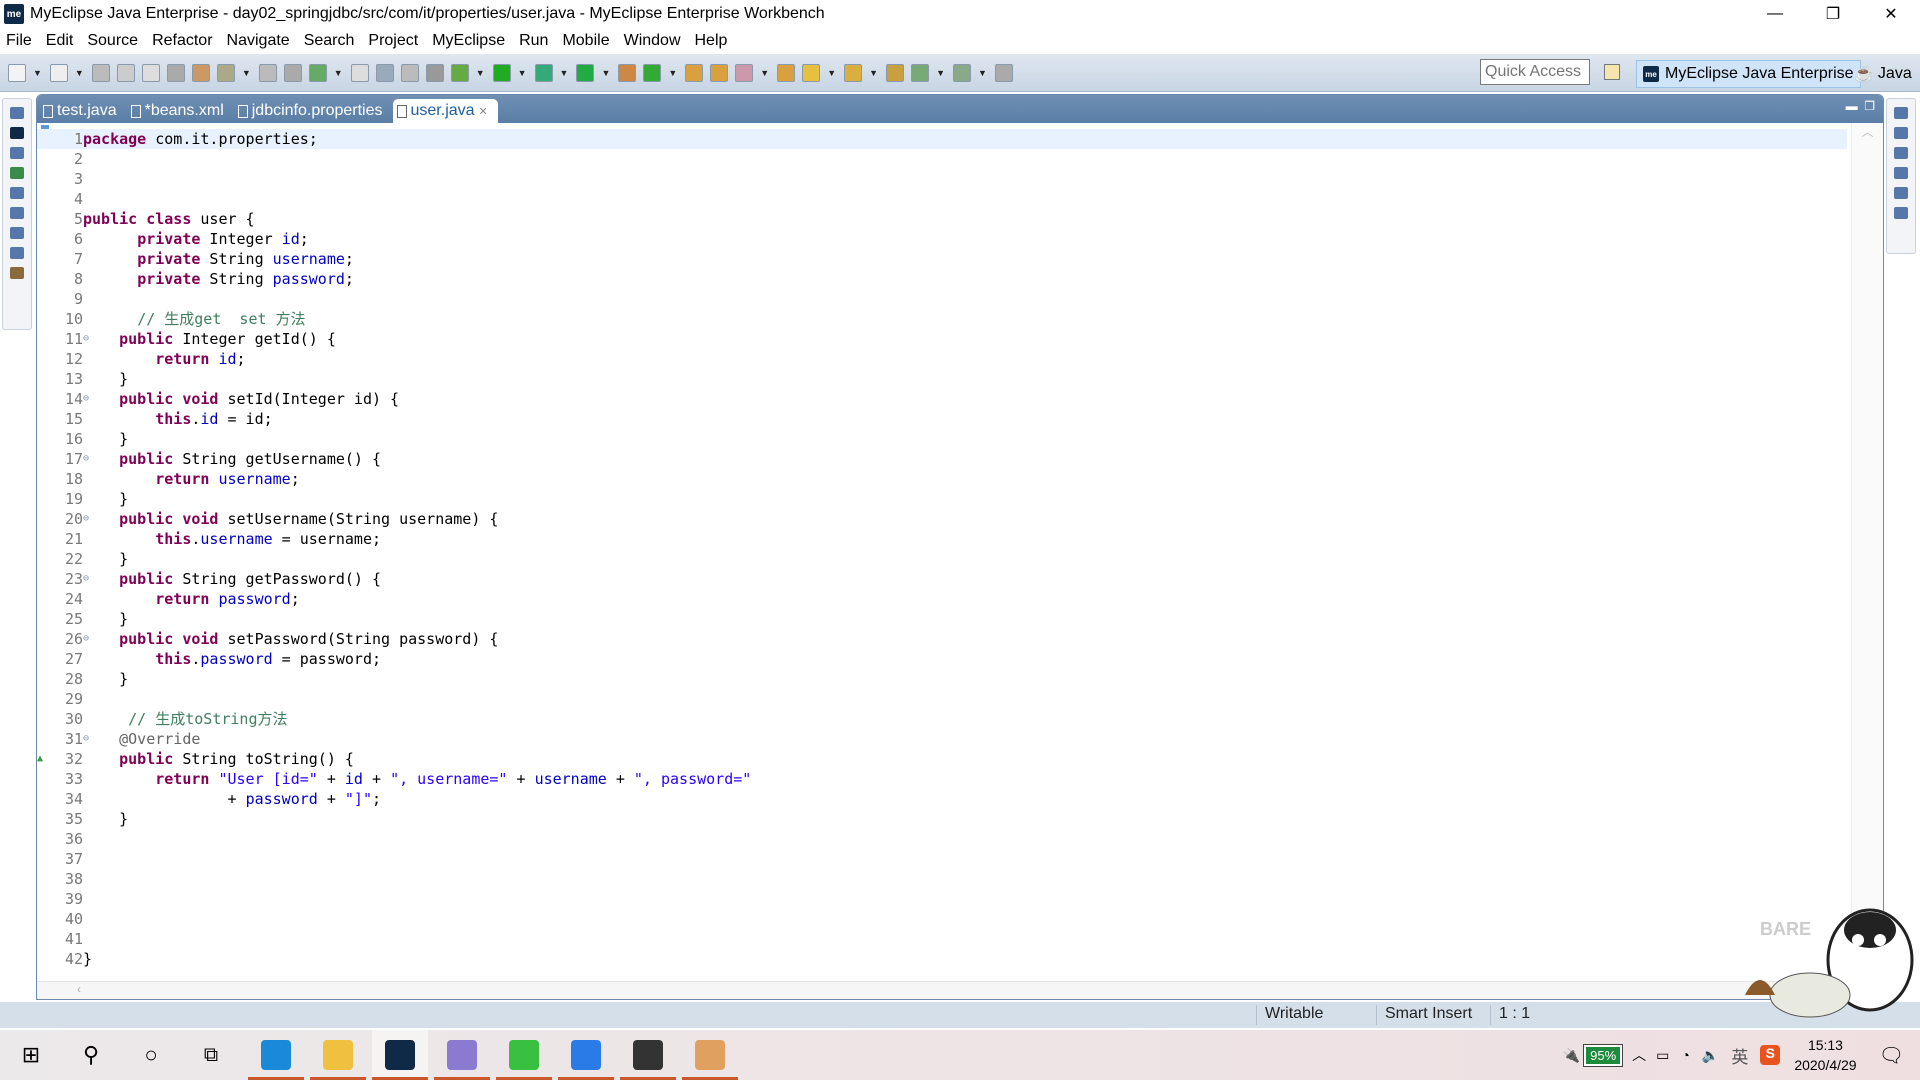 The width and height of the screenshot is (1920, 1080). Describe the element at coordinates (585, 72) in the screenshot. I see `run-last-icon` at that location.